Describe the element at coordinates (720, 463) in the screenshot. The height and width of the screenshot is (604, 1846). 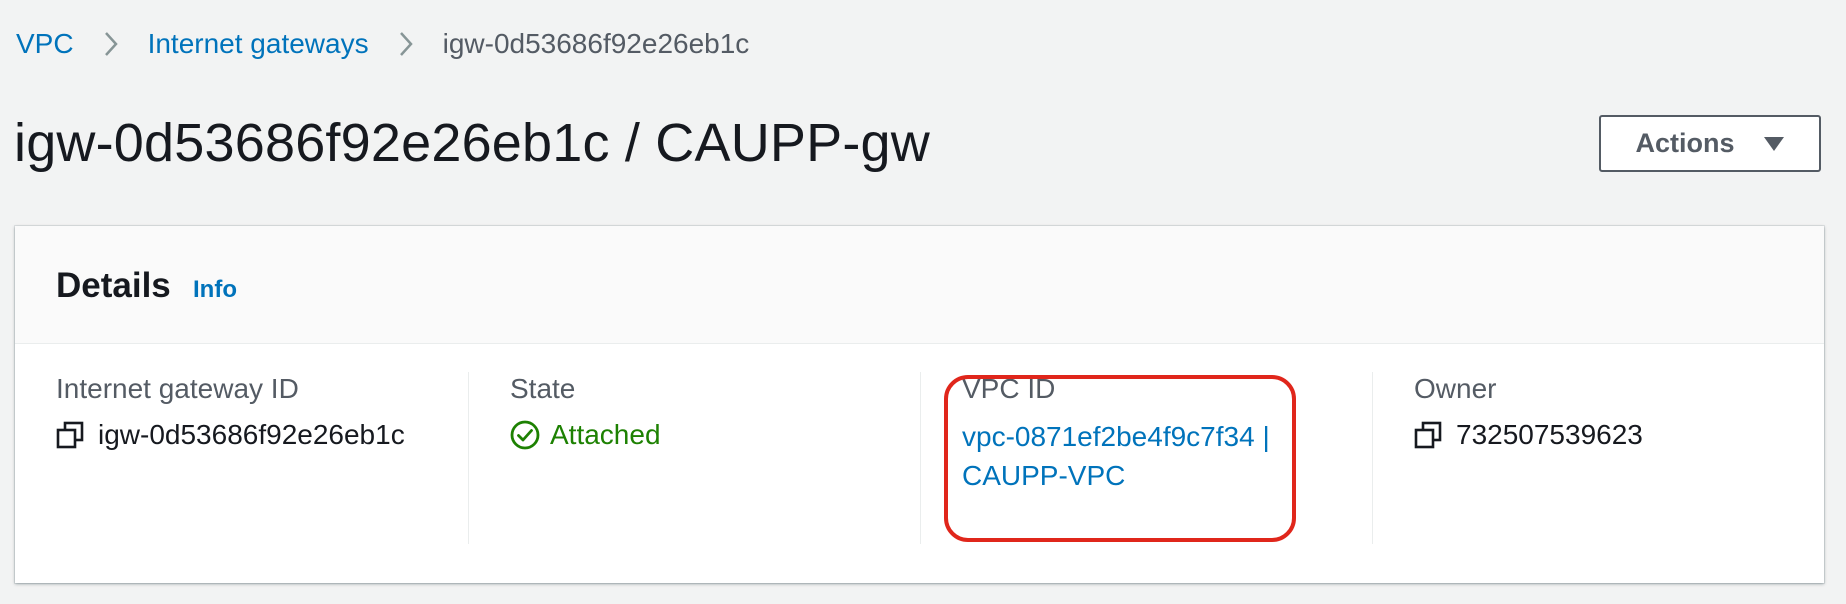
I see `field-state: State Attached` at that location.